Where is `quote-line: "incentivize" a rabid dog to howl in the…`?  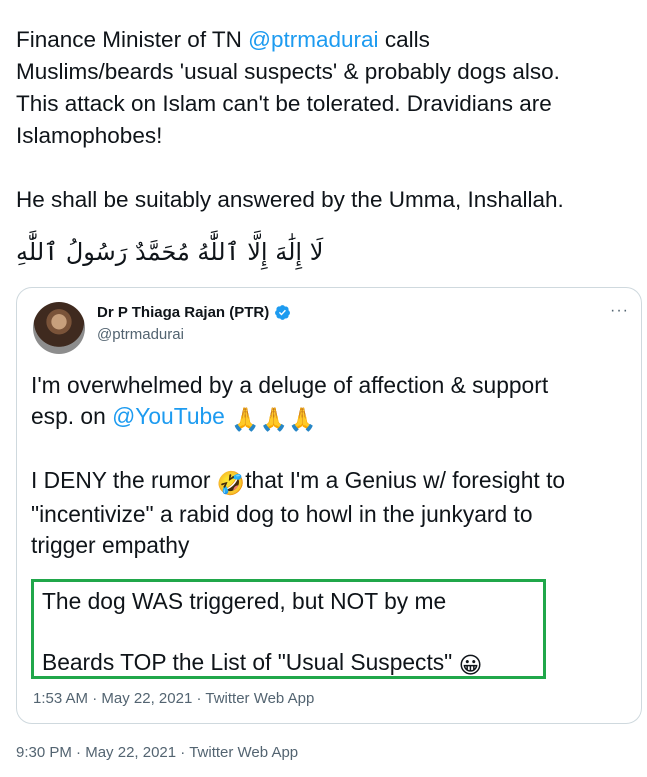
quote-line: "incentivize" a rabid dog to howl in the… is located at coordinates (282, 514).